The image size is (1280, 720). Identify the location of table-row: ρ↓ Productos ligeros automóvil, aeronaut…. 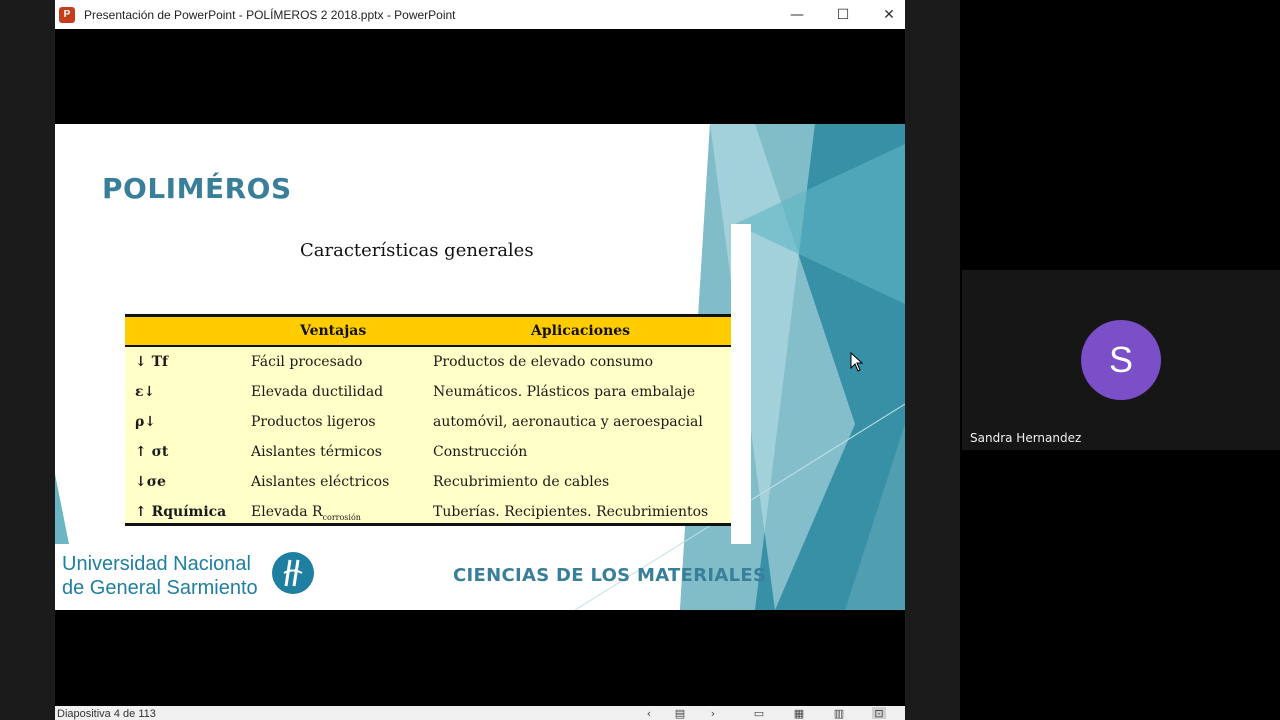
(428, 423).